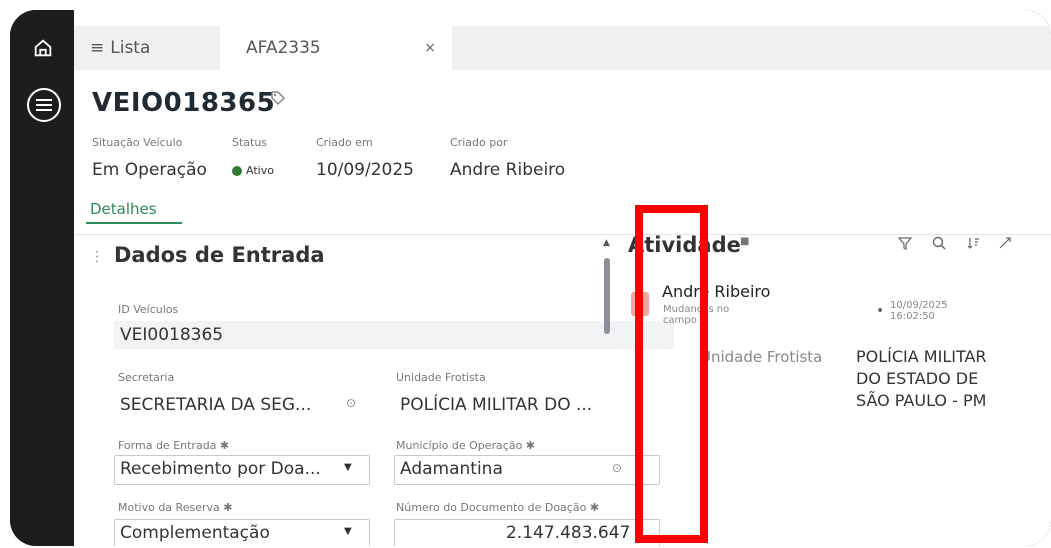  Describe the element at coordinates (919, 305) in the screenshot. I see `activity-date: 10/09/2025` at that location.